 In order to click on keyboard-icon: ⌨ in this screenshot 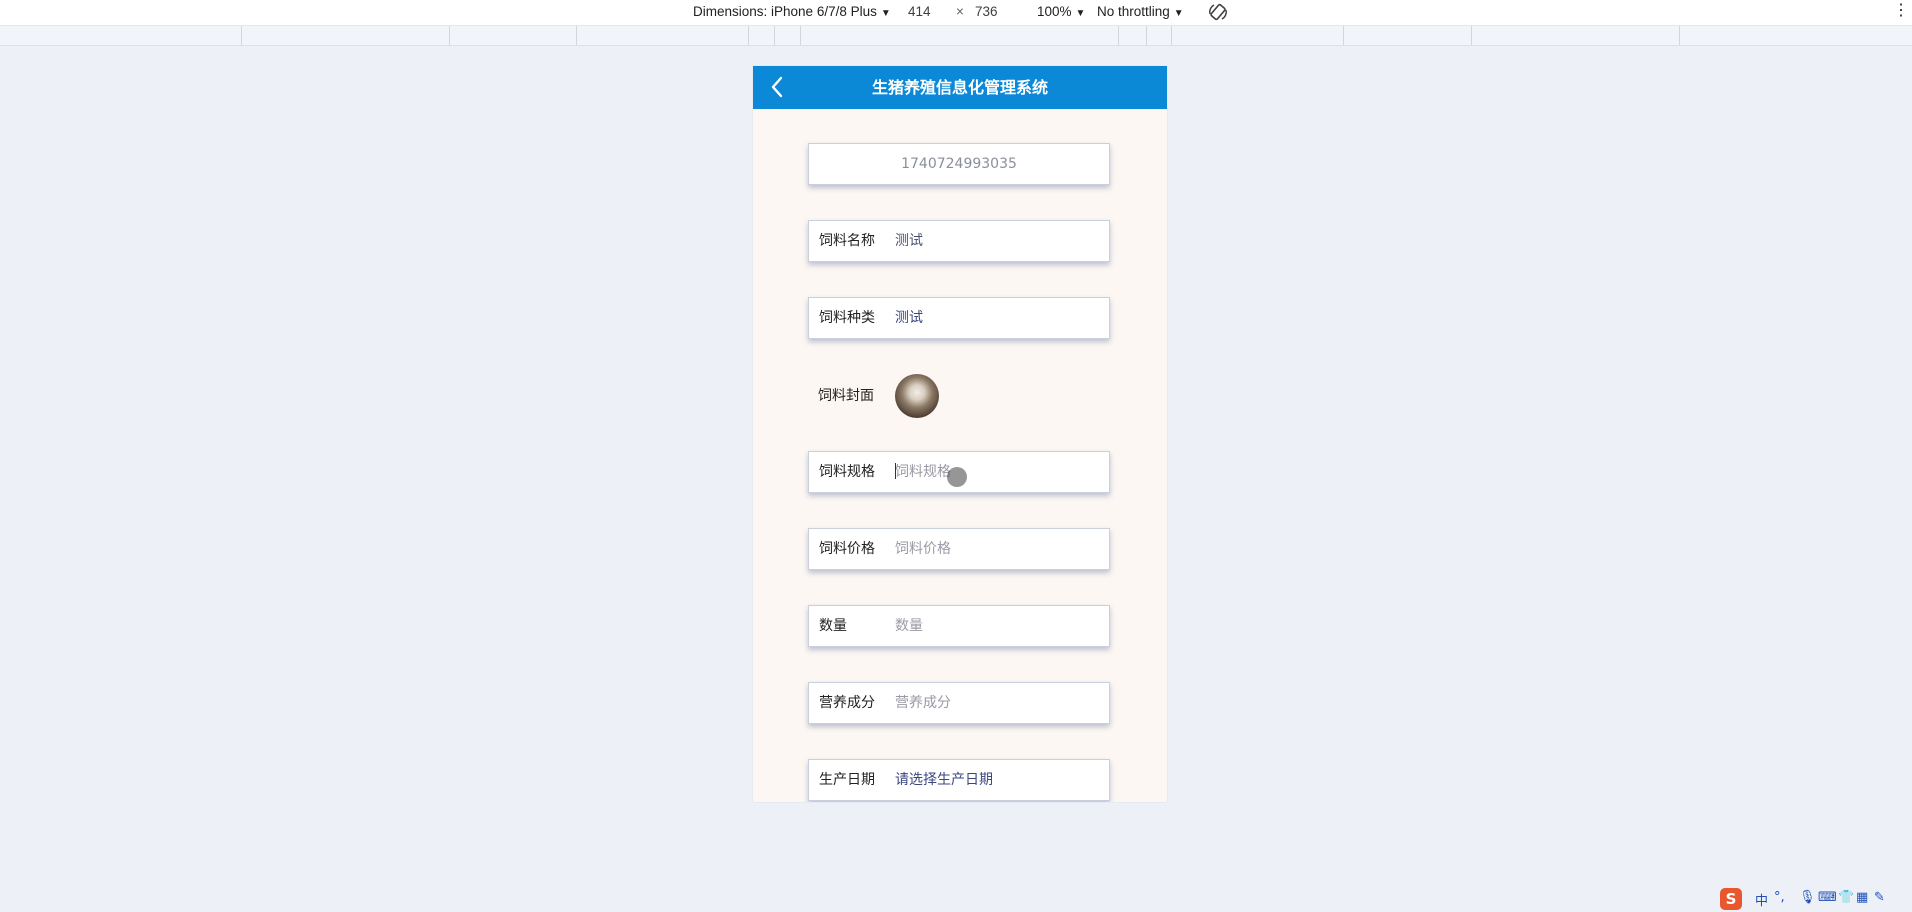, I will do `click(1827, 897)`.